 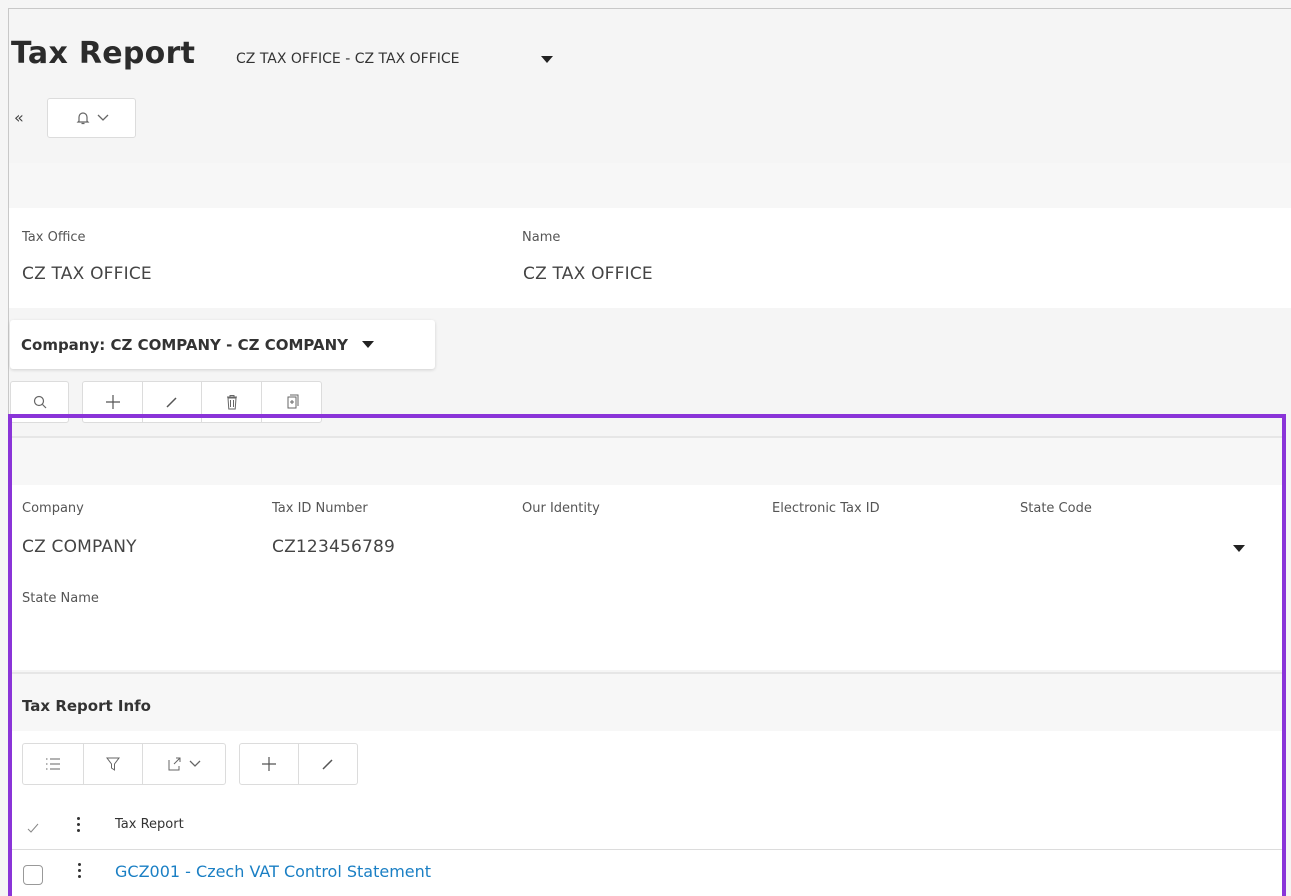 I want to click on delete-icon, so click(x=231, y=402).